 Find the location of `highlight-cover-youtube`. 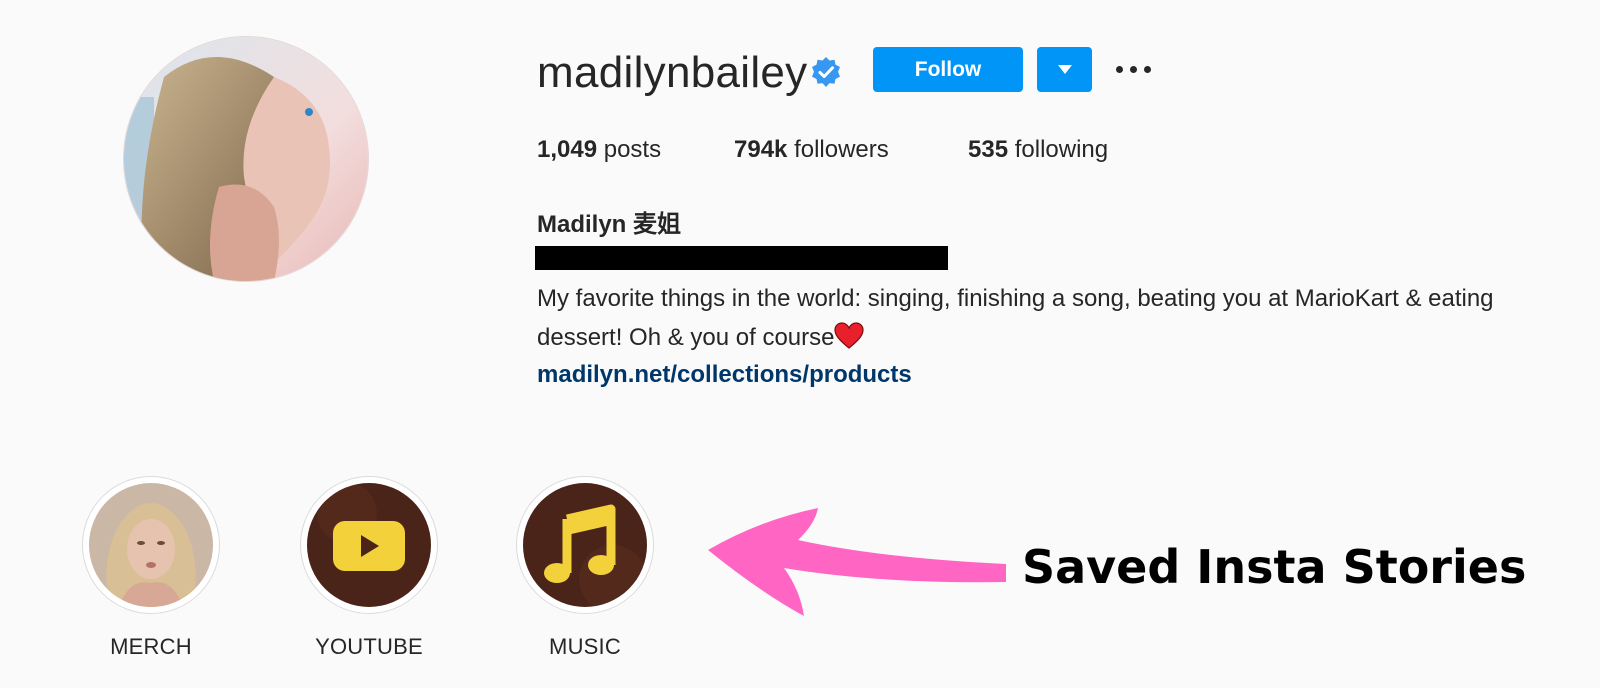

highlight-cover-youtube is located at coordinates (369, 545).